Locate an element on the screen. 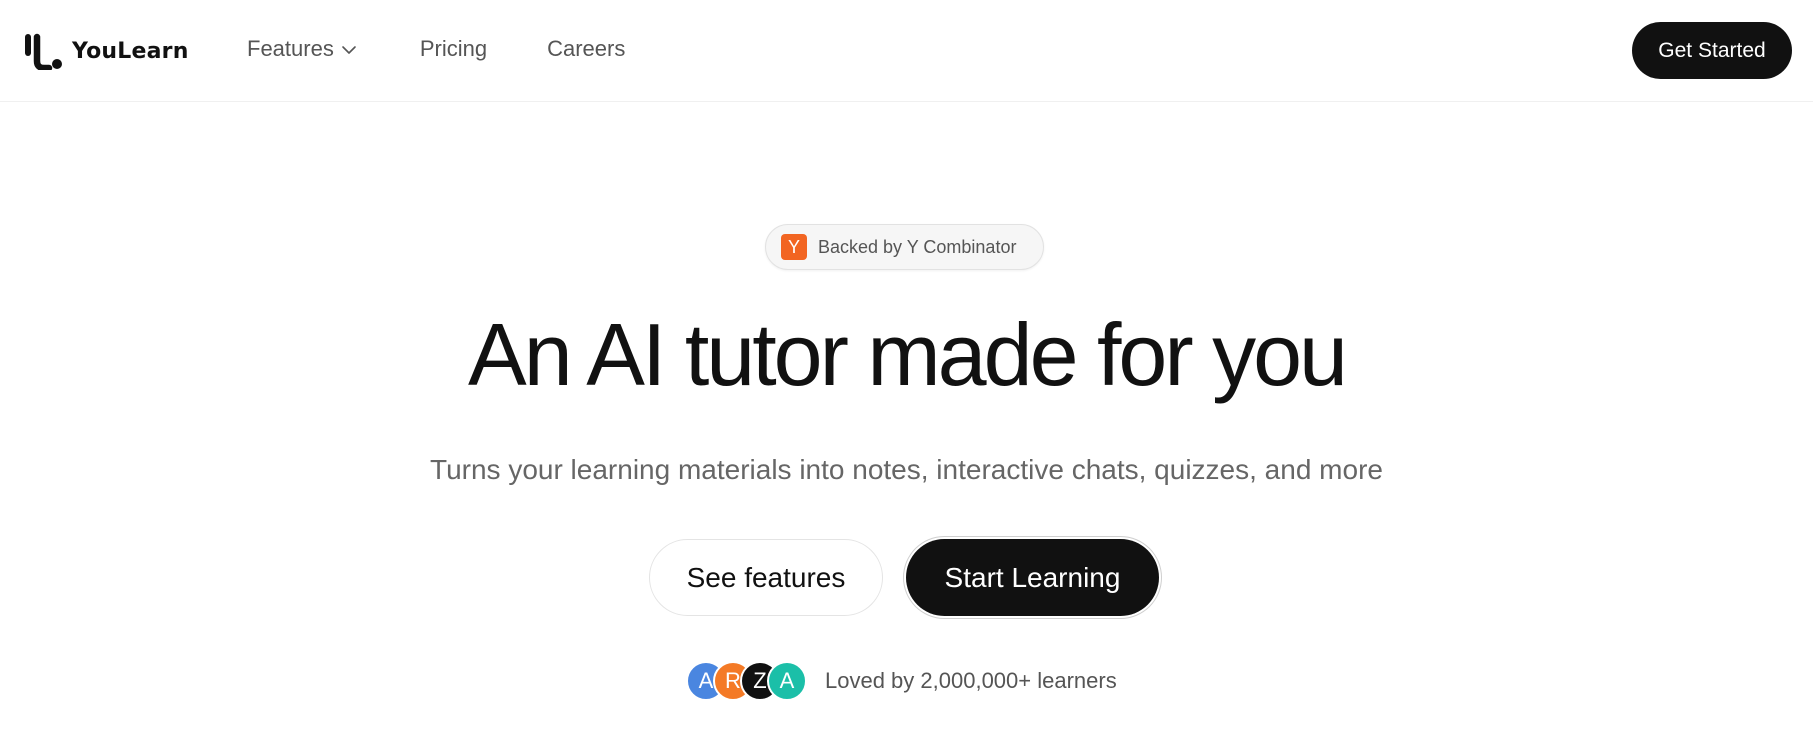 This screenshot has width=1813, height=750. y-combinator-logo-icon: Y is located at coordinates (794, 247).